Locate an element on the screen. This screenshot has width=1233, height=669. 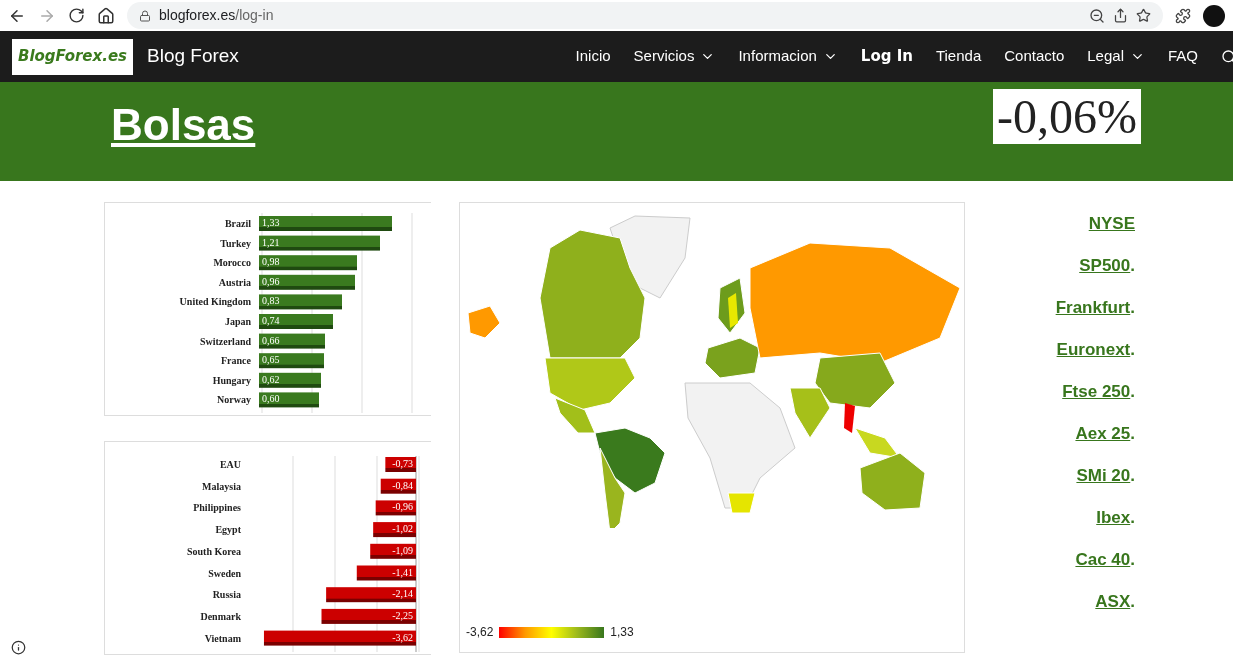
market-link: Cac 40 is located at coordinates (1103, 559).